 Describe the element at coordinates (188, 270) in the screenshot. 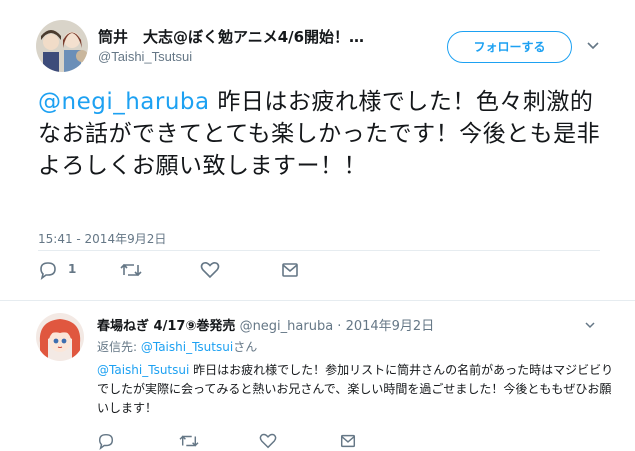

I see `tweet-actions: 1` at that location.